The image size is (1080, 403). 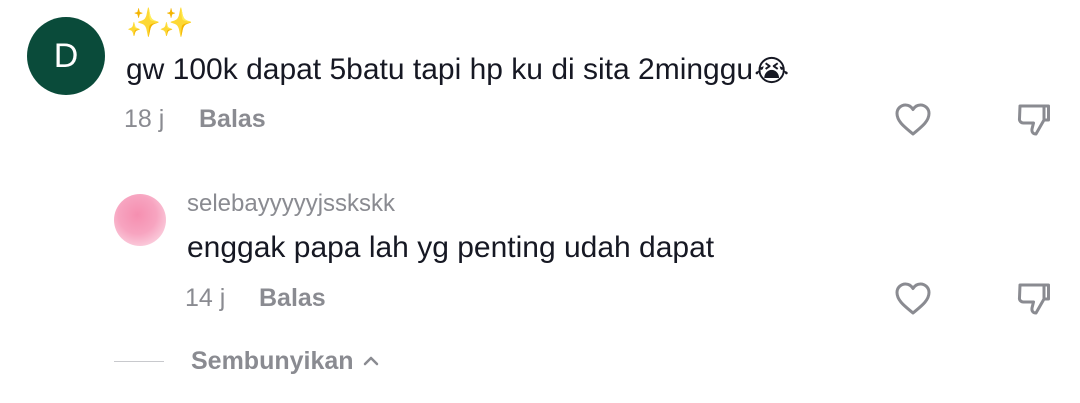 I want to click on reply-avatar, so click(x=140, y=220).